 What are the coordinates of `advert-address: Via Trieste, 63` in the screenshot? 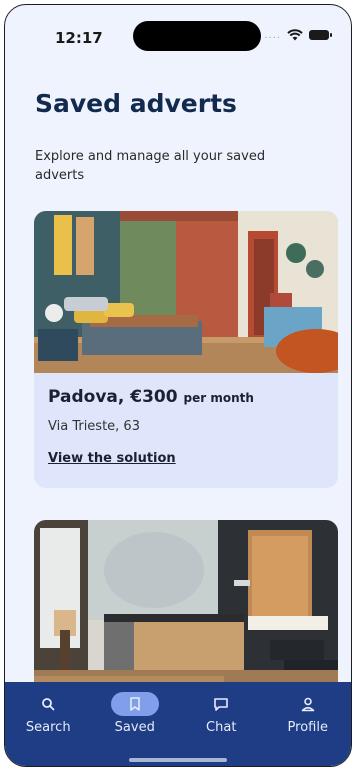 It's located at (94, 426).